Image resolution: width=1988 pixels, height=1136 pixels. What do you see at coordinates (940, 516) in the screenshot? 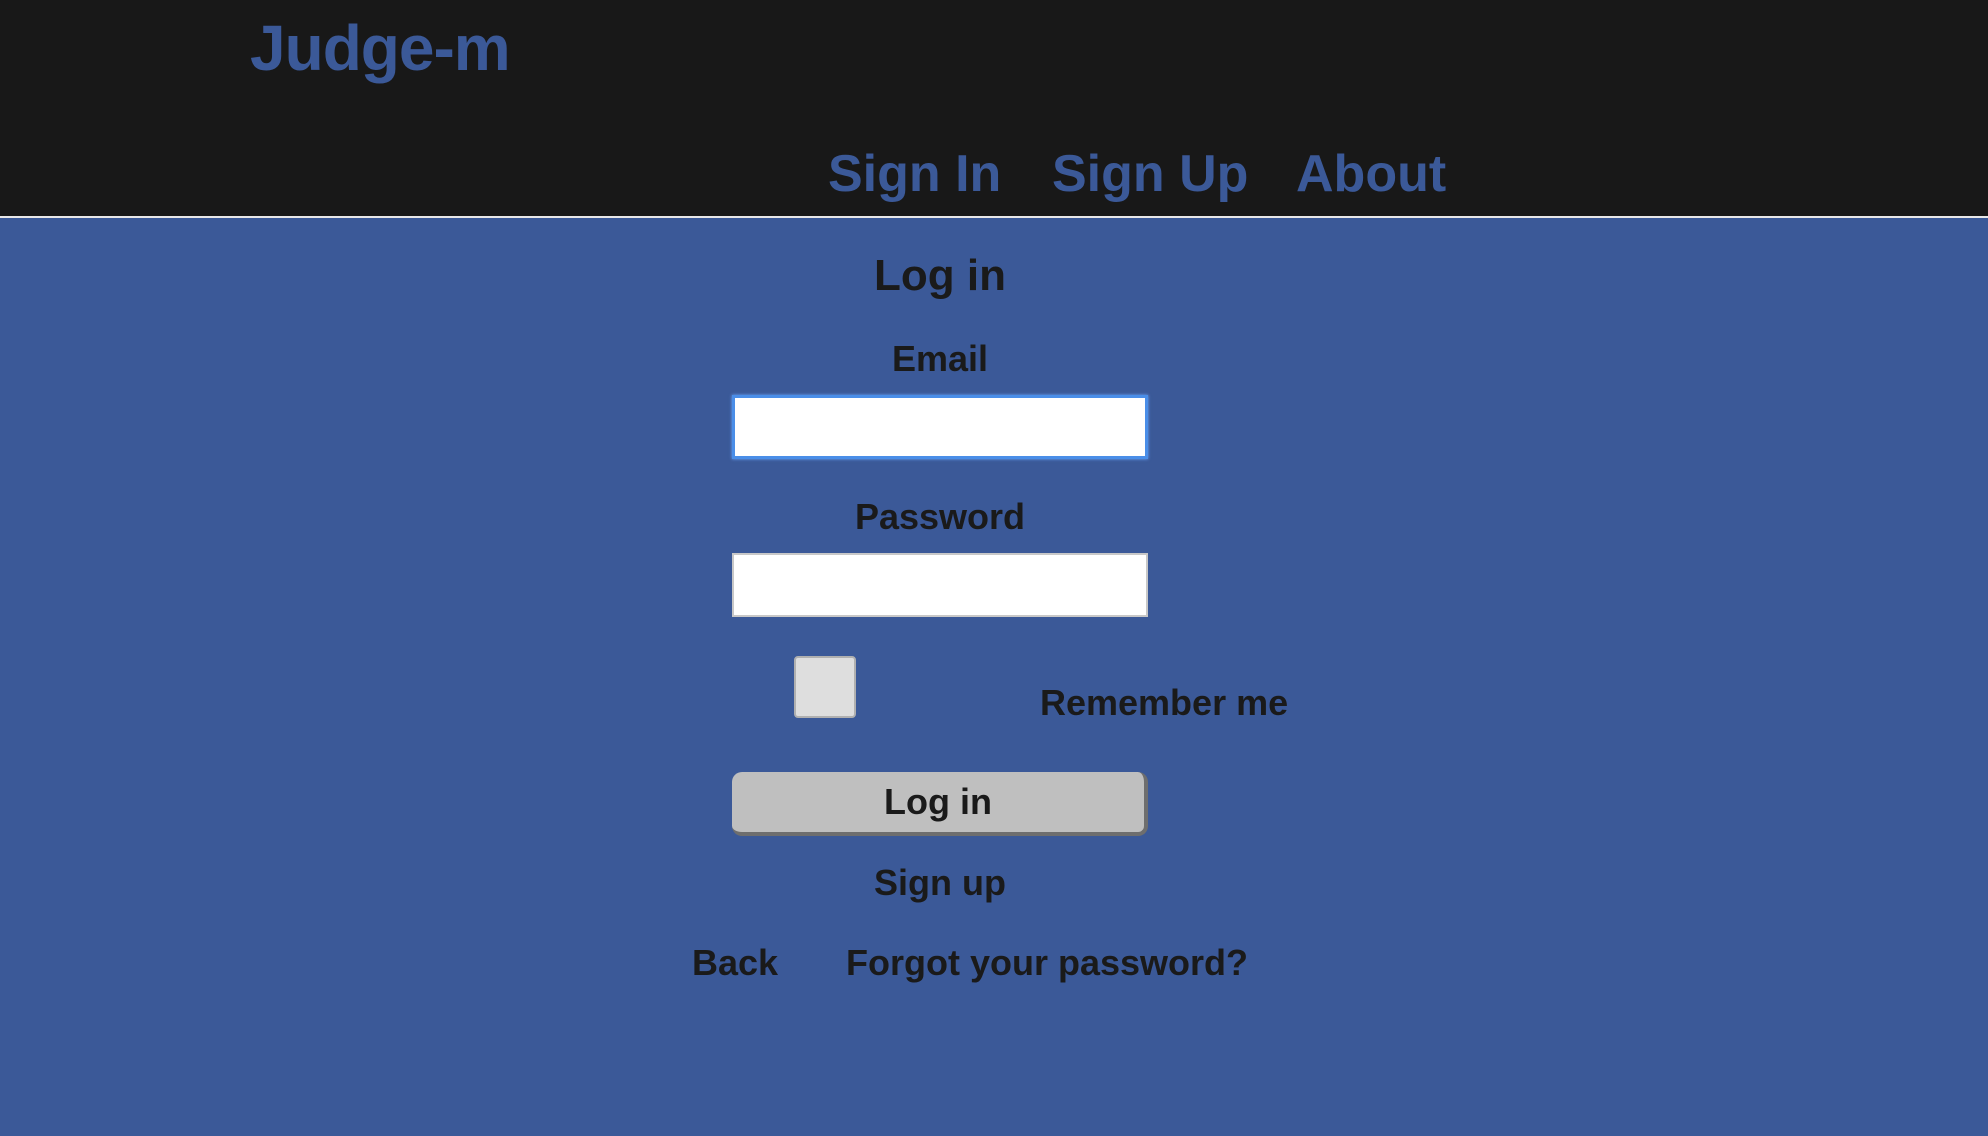
I see `password-label: Password` at bounding box center [940, 516].